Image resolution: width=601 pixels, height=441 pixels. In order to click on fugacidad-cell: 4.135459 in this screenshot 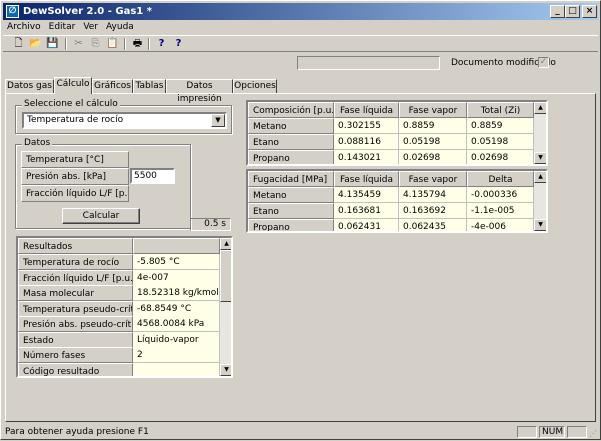, I will do `click(366, 195)`.